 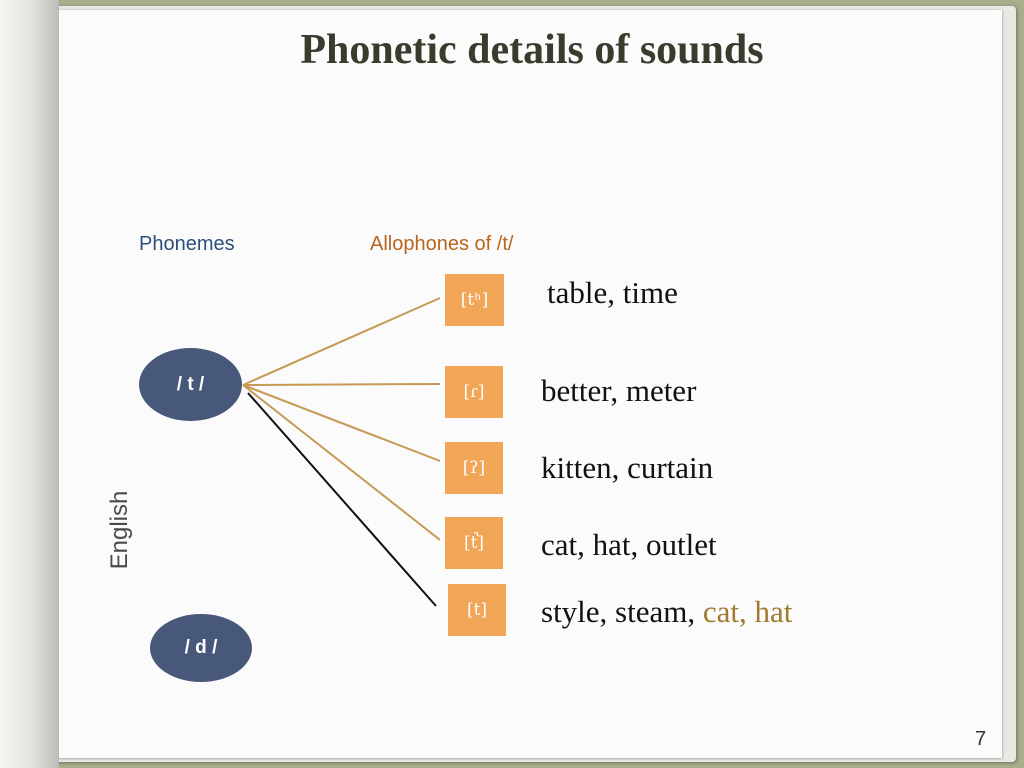 I want to click on allophone-plain: [t], so click(x=477, y=610).